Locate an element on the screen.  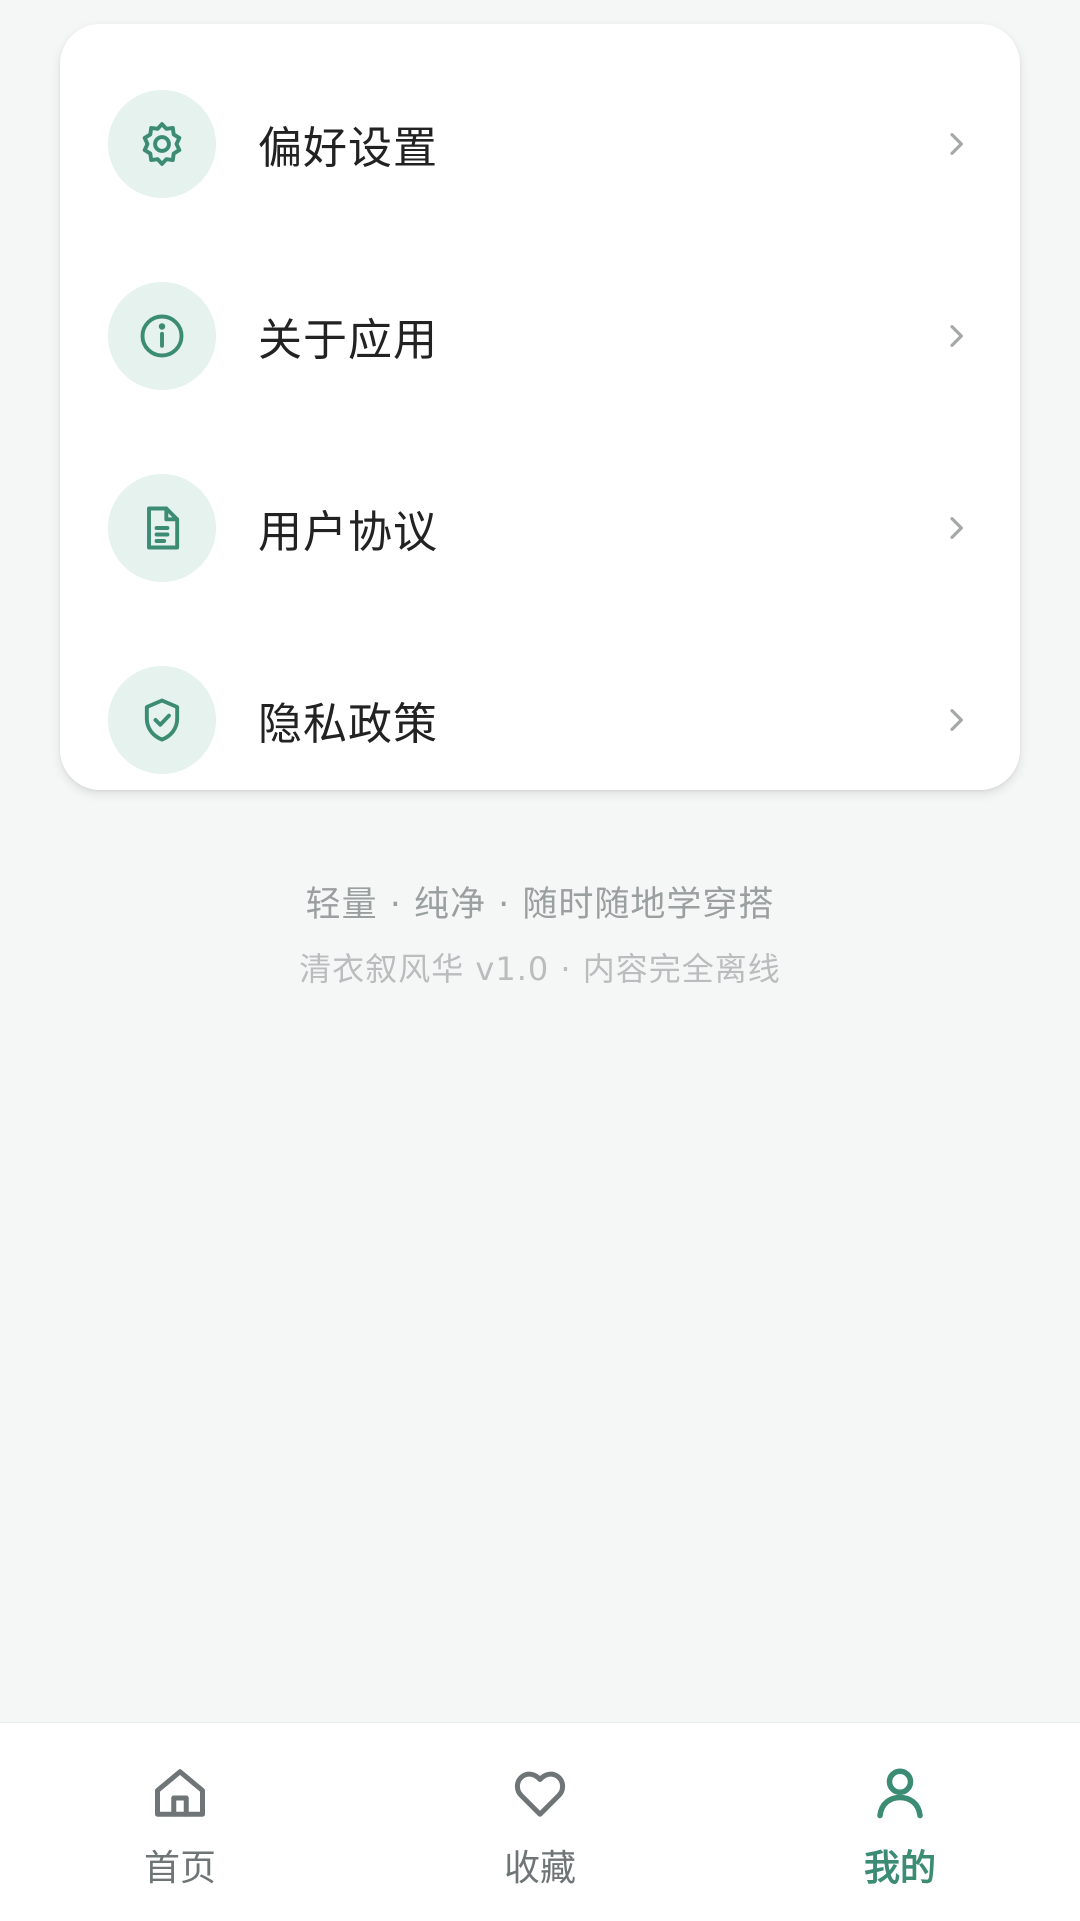
info-icon-badge is located at coordinates (162, 336).